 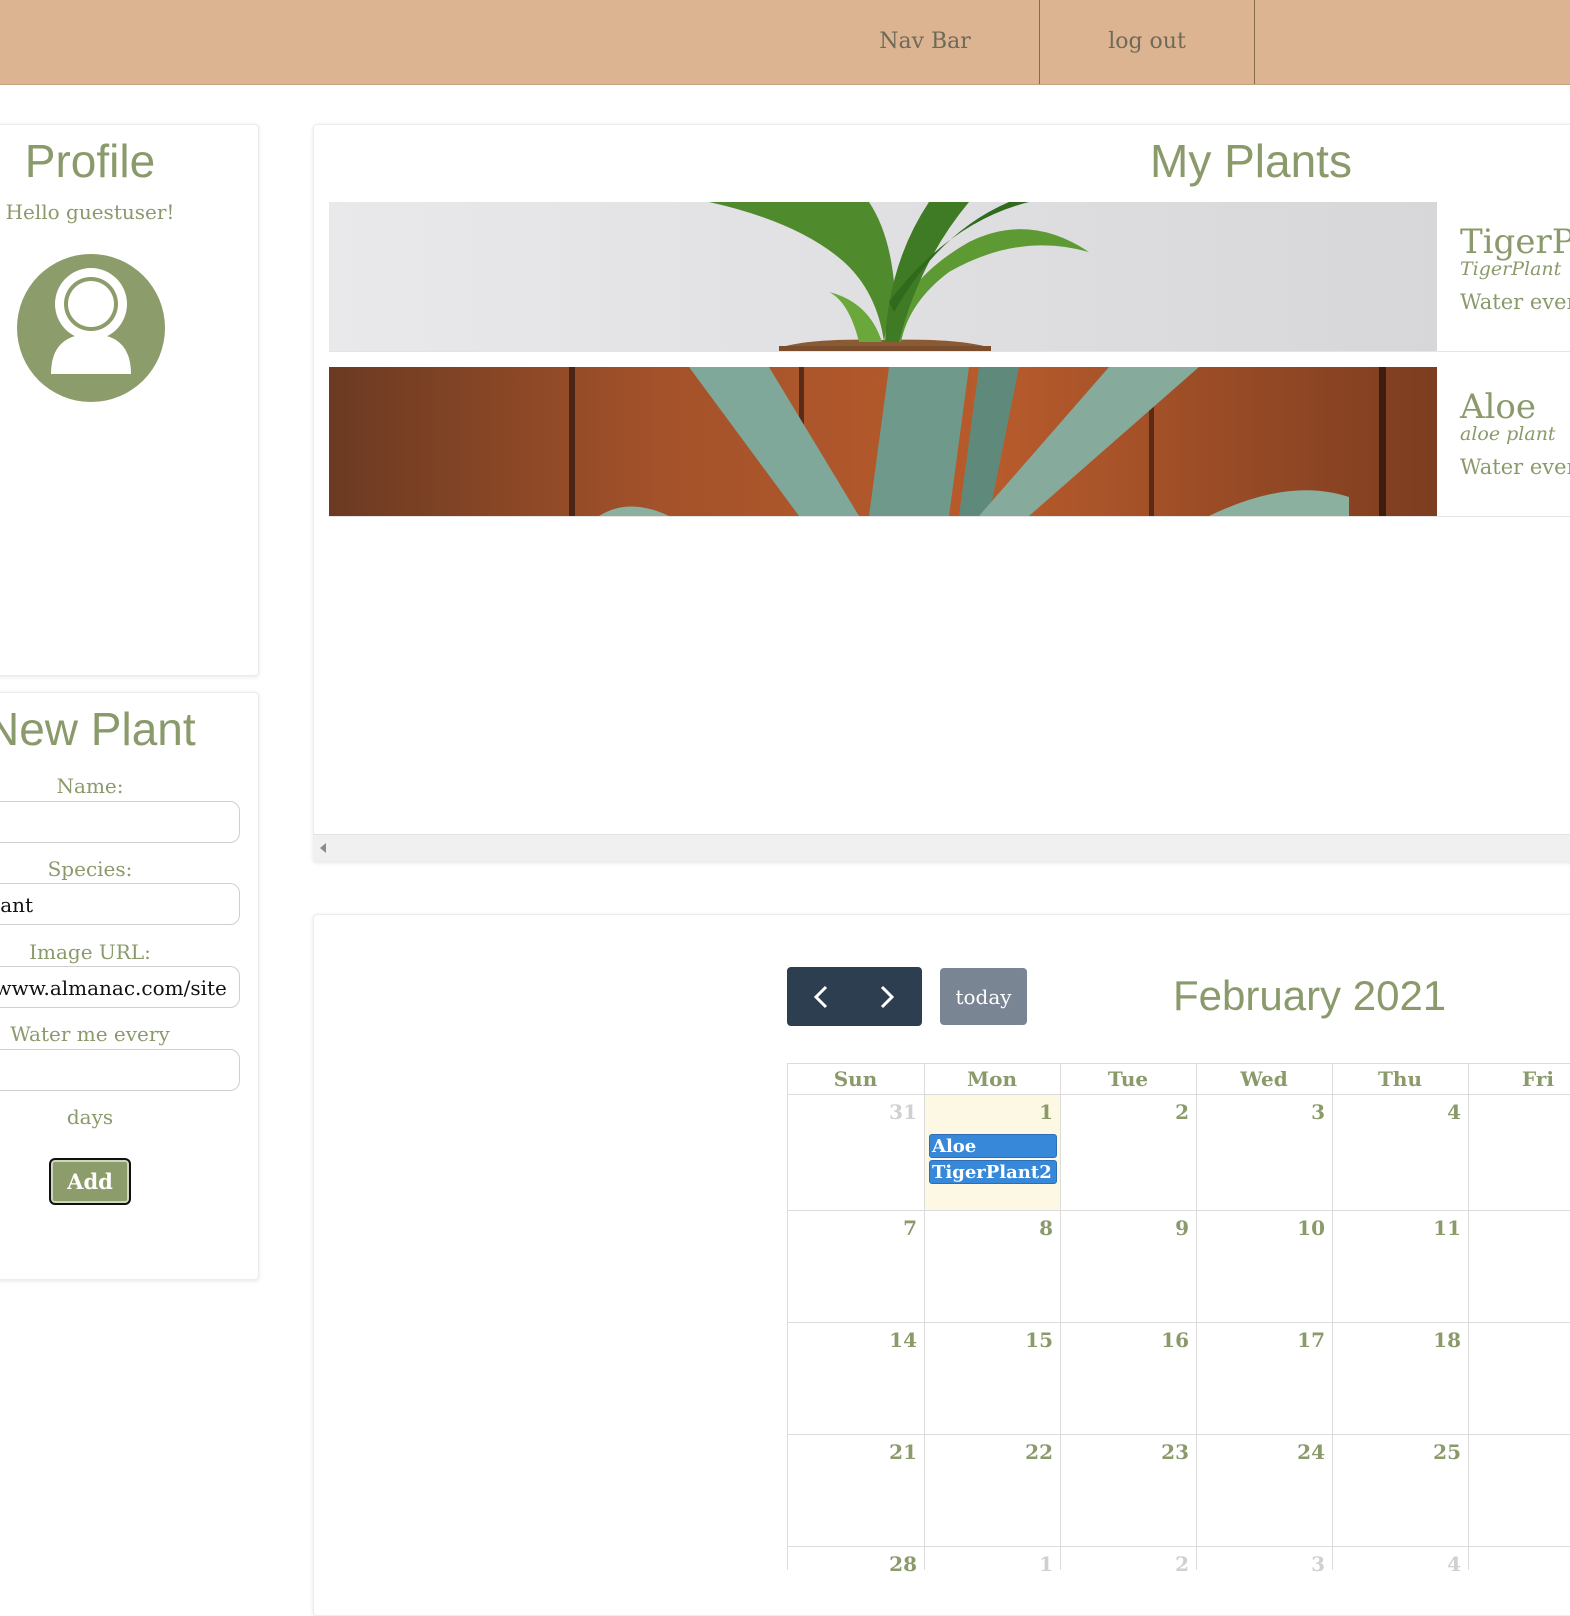 What do you see at coordinates (323, 848) in the screenshot?
I see `scroll-left-arrow-icon` at bounding box center [323, 848].